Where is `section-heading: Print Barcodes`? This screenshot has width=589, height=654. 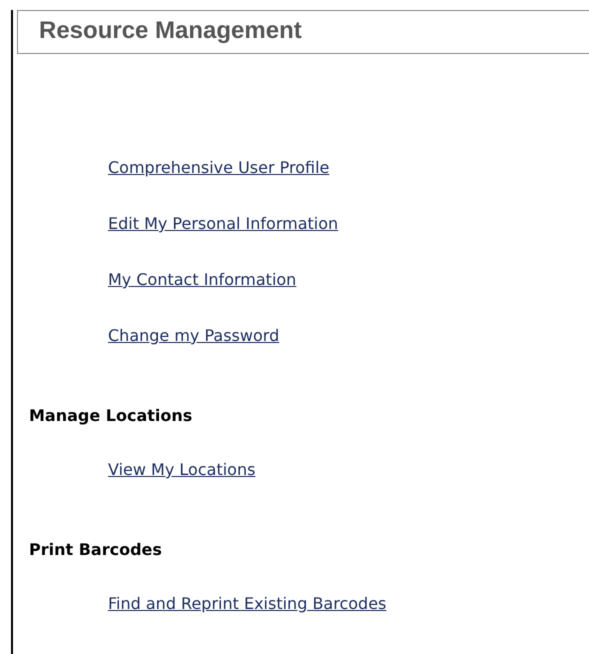
section-heading: Print Barcodes is located at coordinates (95, 550).